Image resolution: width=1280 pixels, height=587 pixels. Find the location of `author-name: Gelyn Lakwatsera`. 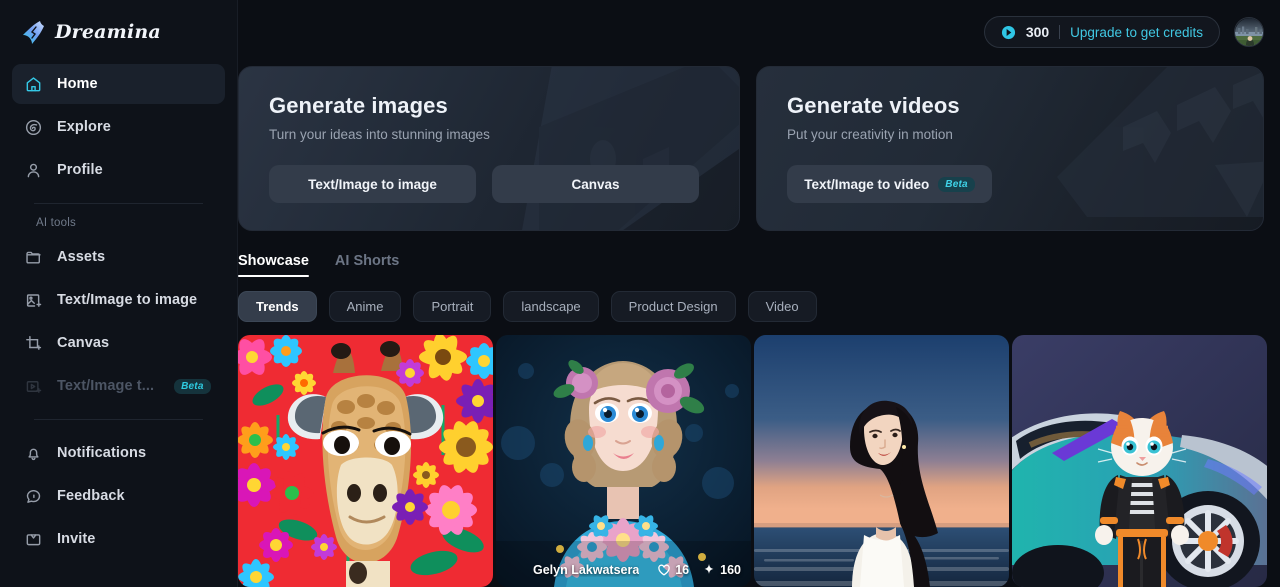

author-name: Gelyn Lakwatsera is located at coordinates (586, 570).